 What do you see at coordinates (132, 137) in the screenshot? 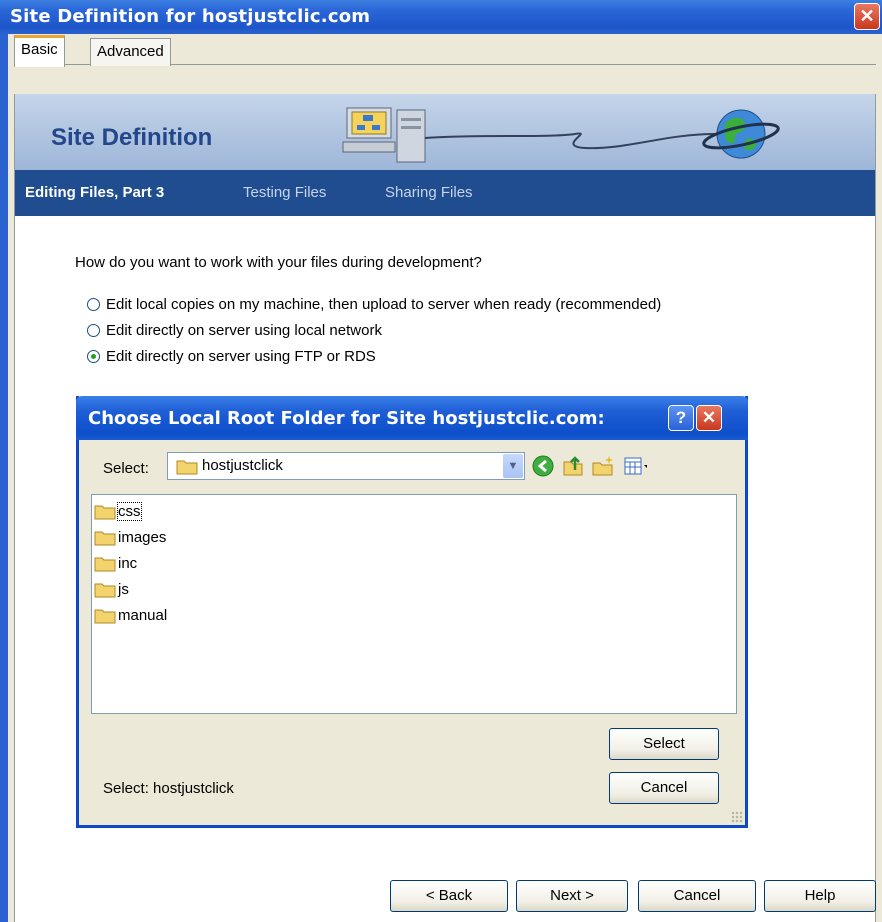
I see `banner-title: Site Definition` at bounding box center [132, 137].